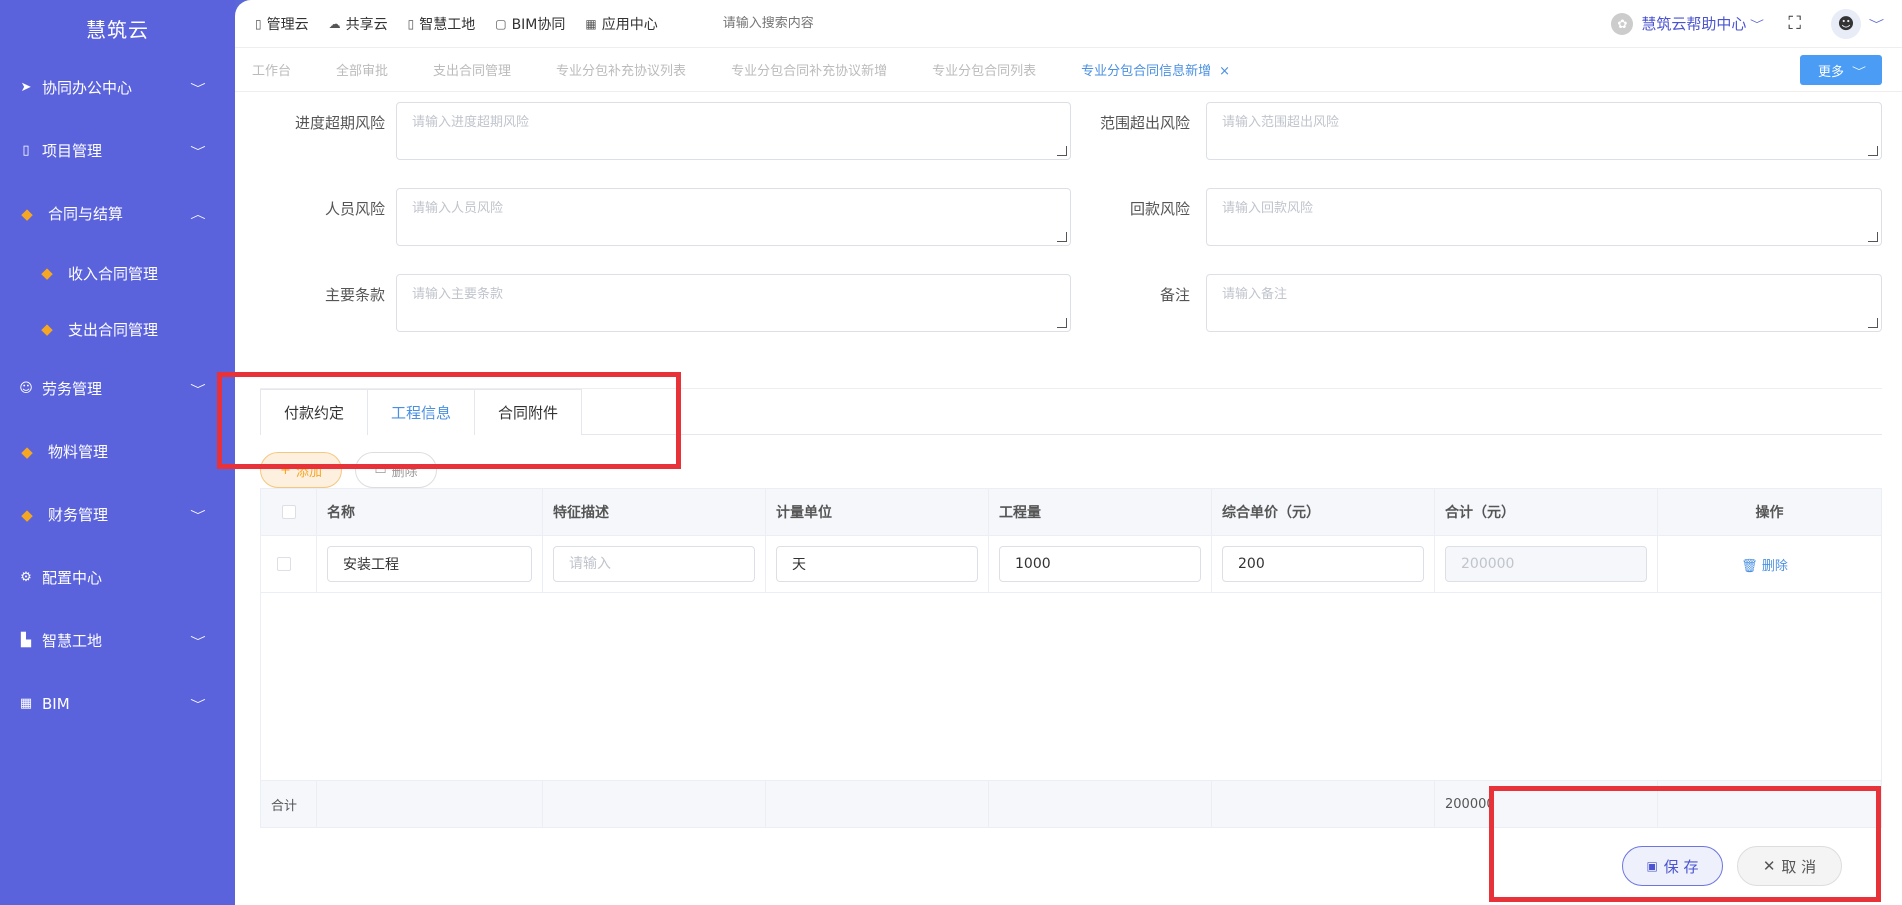 The image size is (1902, 905). Describe the element at coordinates (1794, 23) in the screenshot. I see `fullscreen-icon: ⛶` at that location.